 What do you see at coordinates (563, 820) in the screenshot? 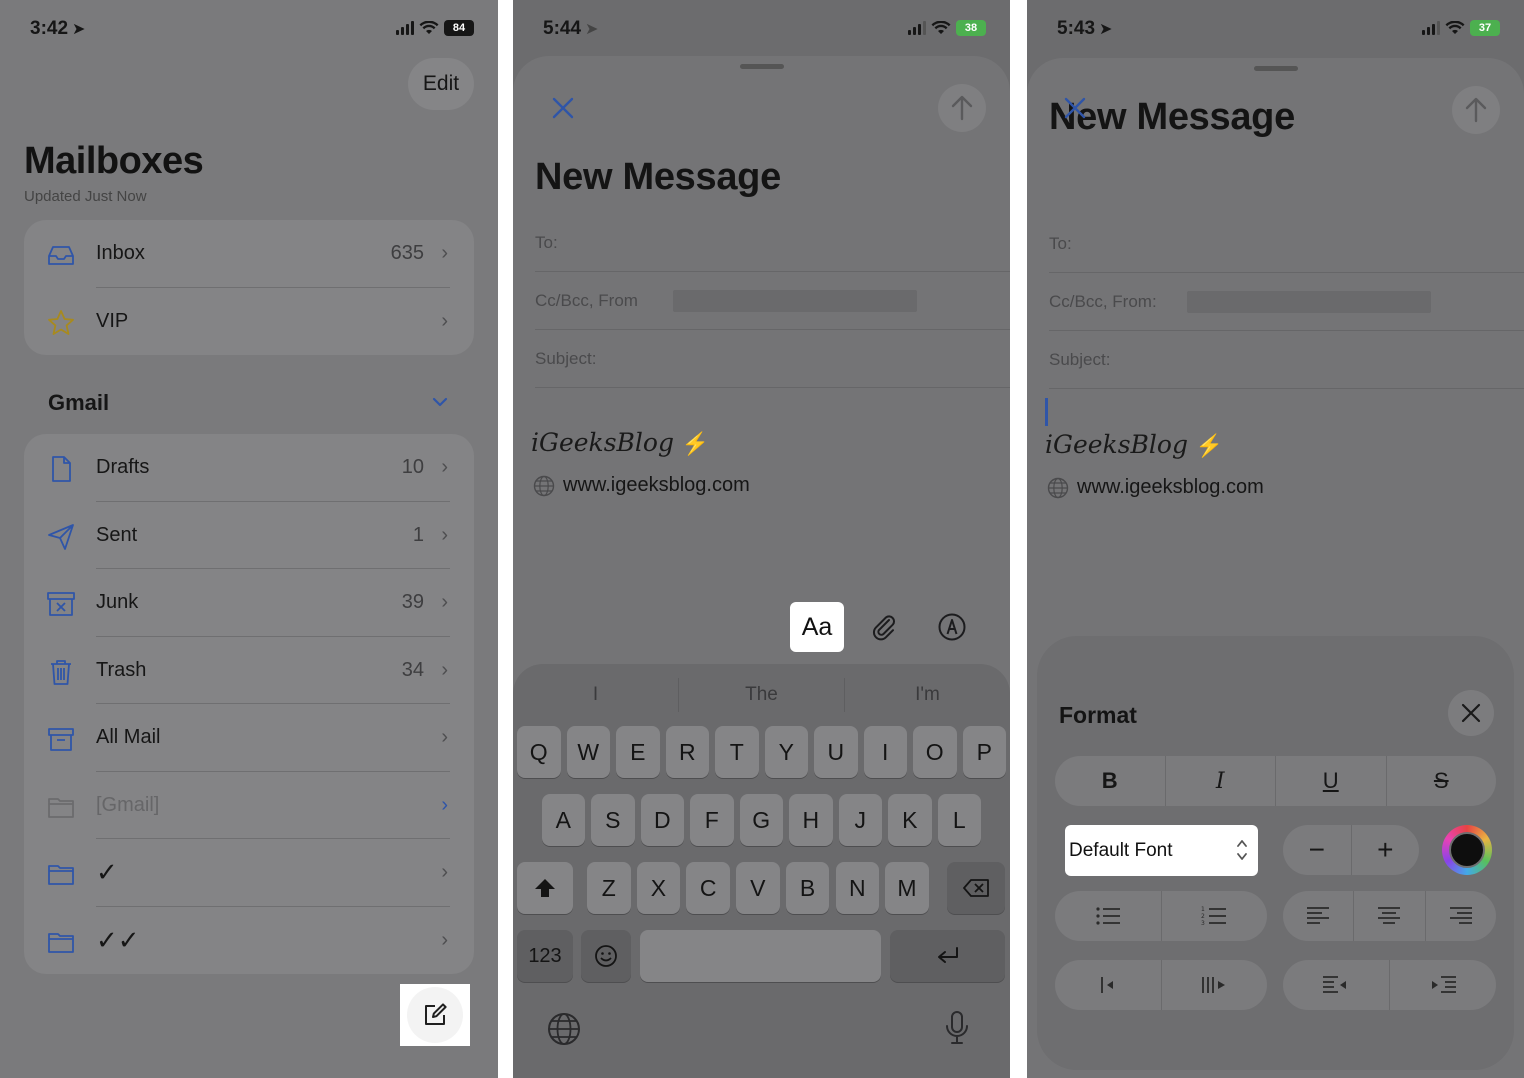
I see `key-a: A` at bounding box center [563, 820].